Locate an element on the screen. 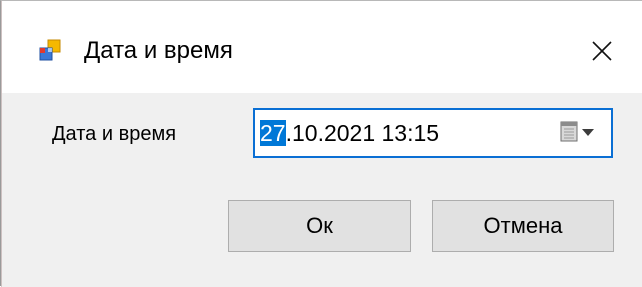 The image size is (642, 287). calendar-icon is located at coordinates (569, 133).